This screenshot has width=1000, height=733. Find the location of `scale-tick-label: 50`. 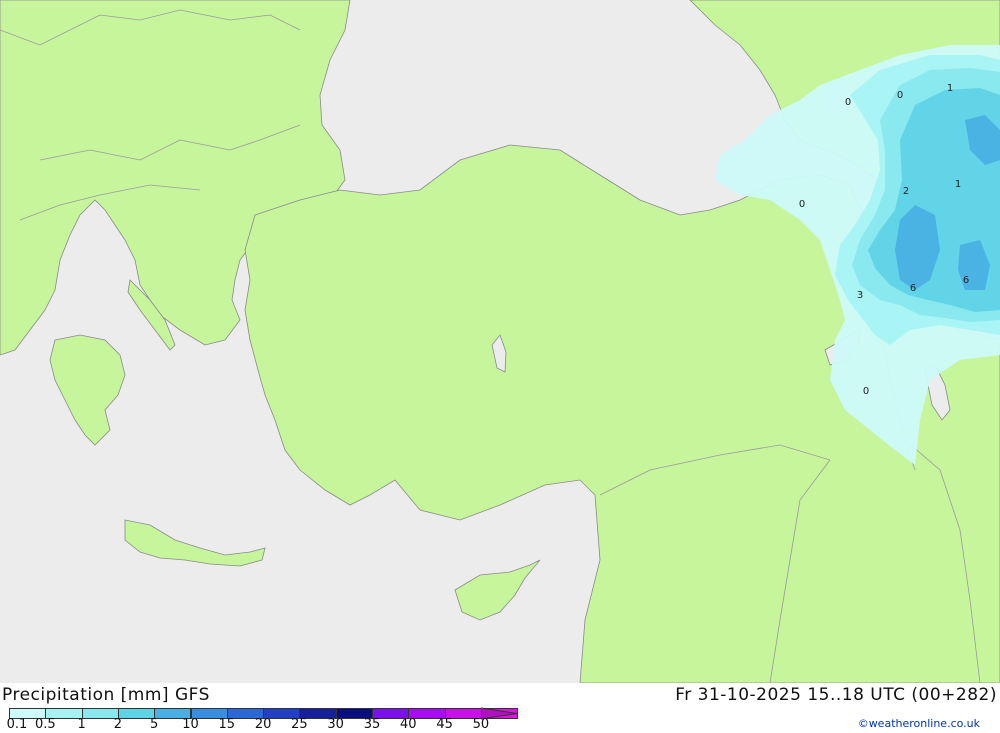

scale-tick-label: 50 is located at coordinates (481, 724).